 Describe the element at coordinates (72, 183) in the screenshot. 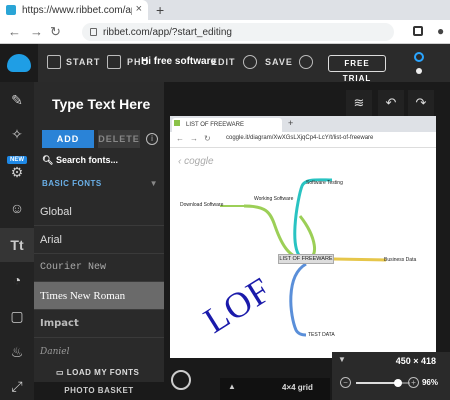

I see `font-category-label: BASIC FONTS` at that location.